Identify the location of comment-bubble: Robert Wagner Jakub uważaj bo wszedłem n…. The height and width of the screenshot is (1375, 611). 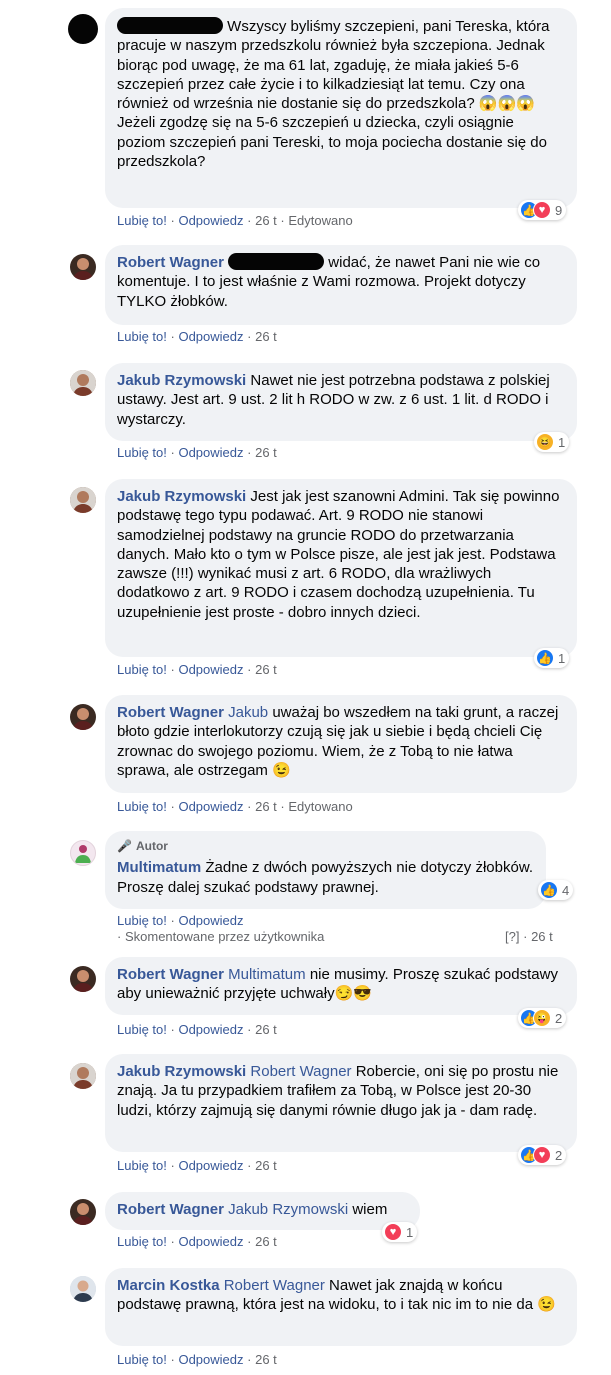
(341, 744).